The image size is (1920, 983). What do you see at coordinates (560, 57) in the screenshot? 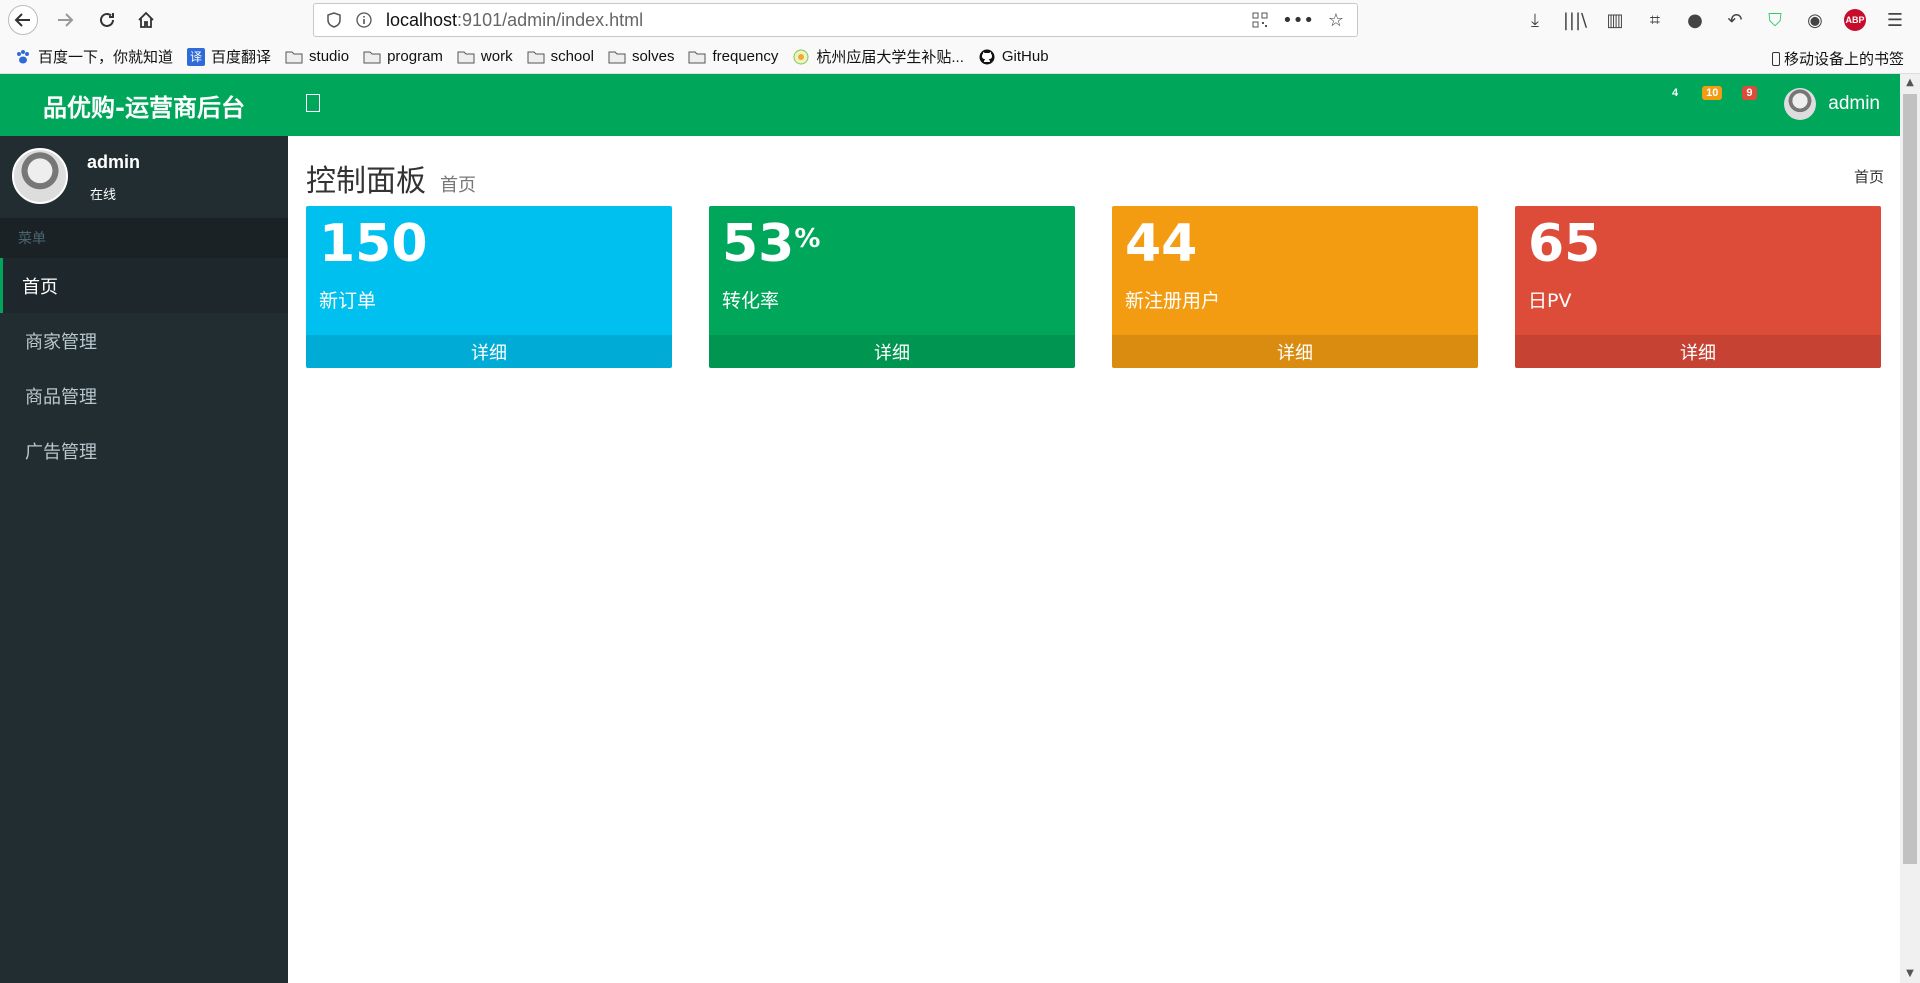
I see `bookmark-folder-school: school` at bounding box center [560, 57].